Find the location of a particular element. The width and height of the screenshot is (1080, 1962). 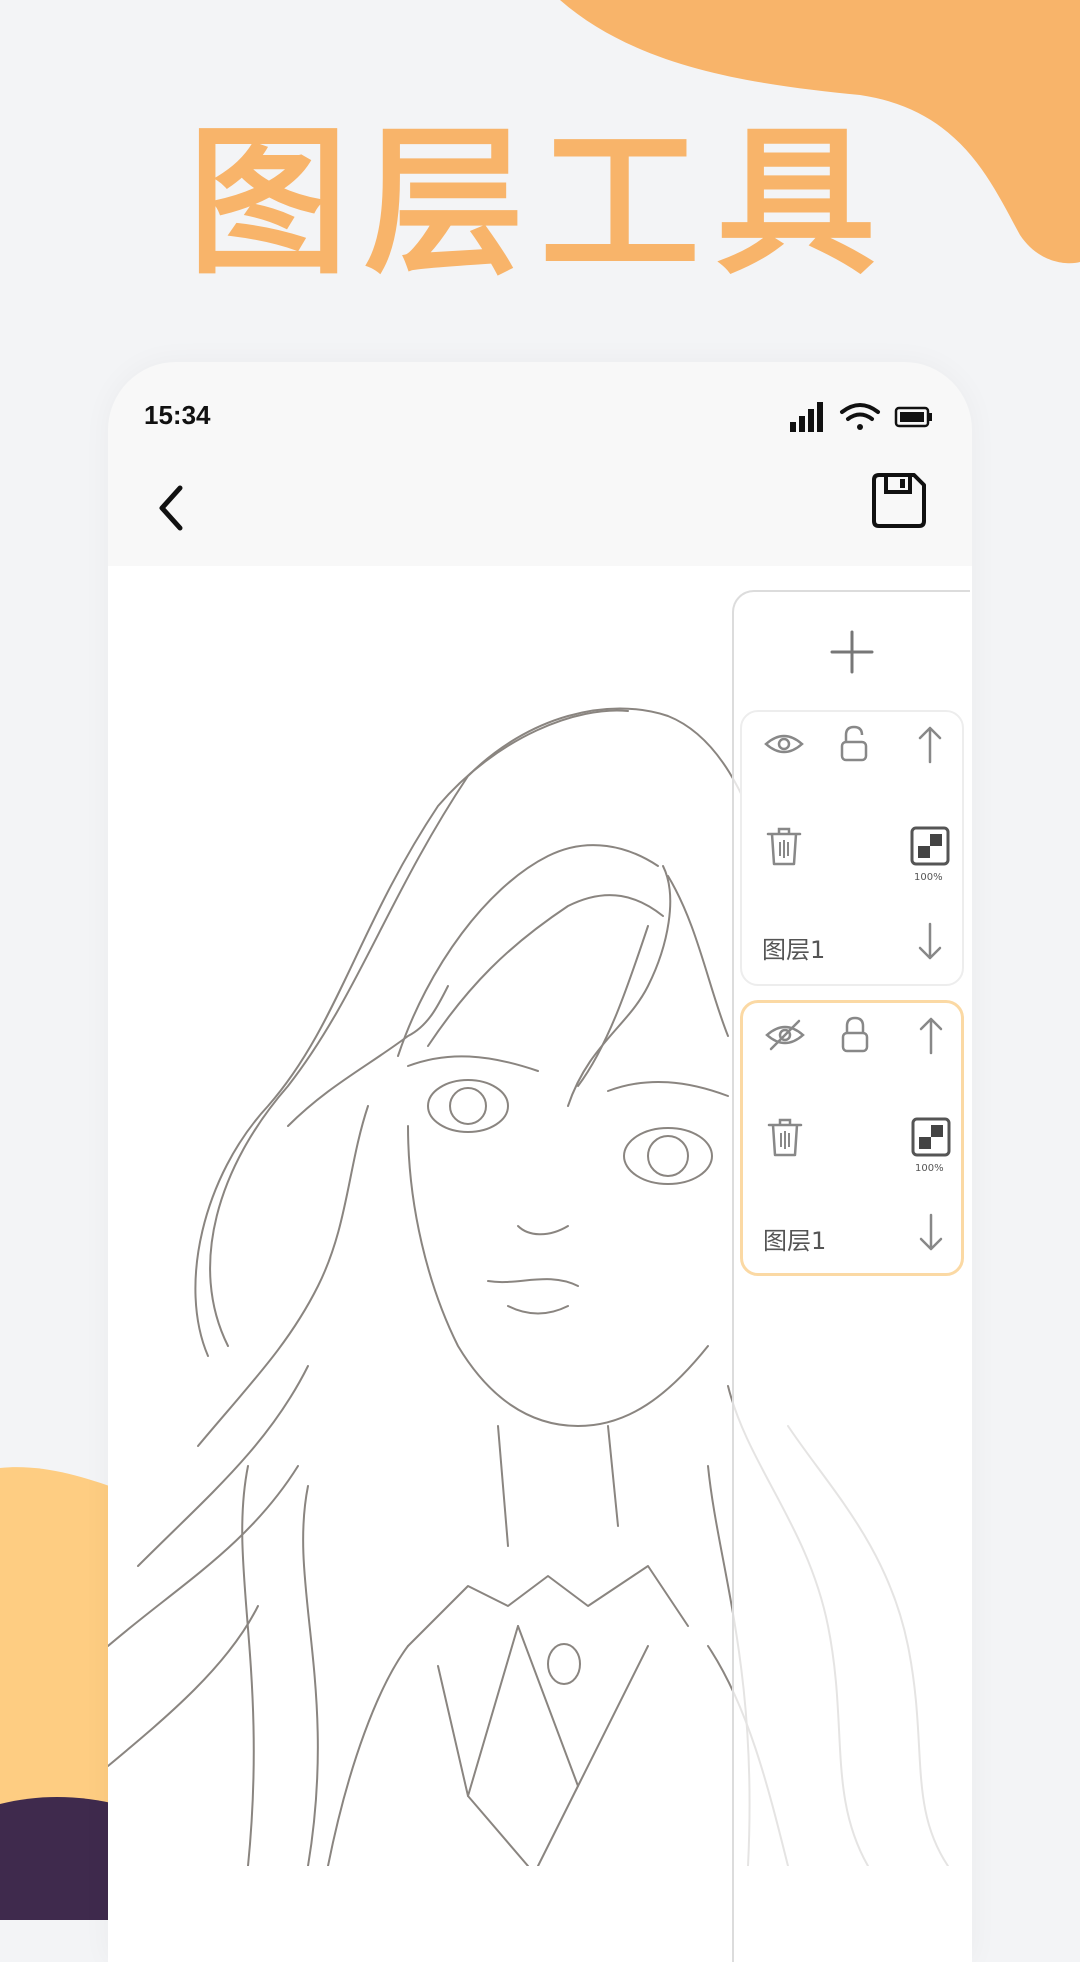

eye-icon is located at coordinates (784, 744).